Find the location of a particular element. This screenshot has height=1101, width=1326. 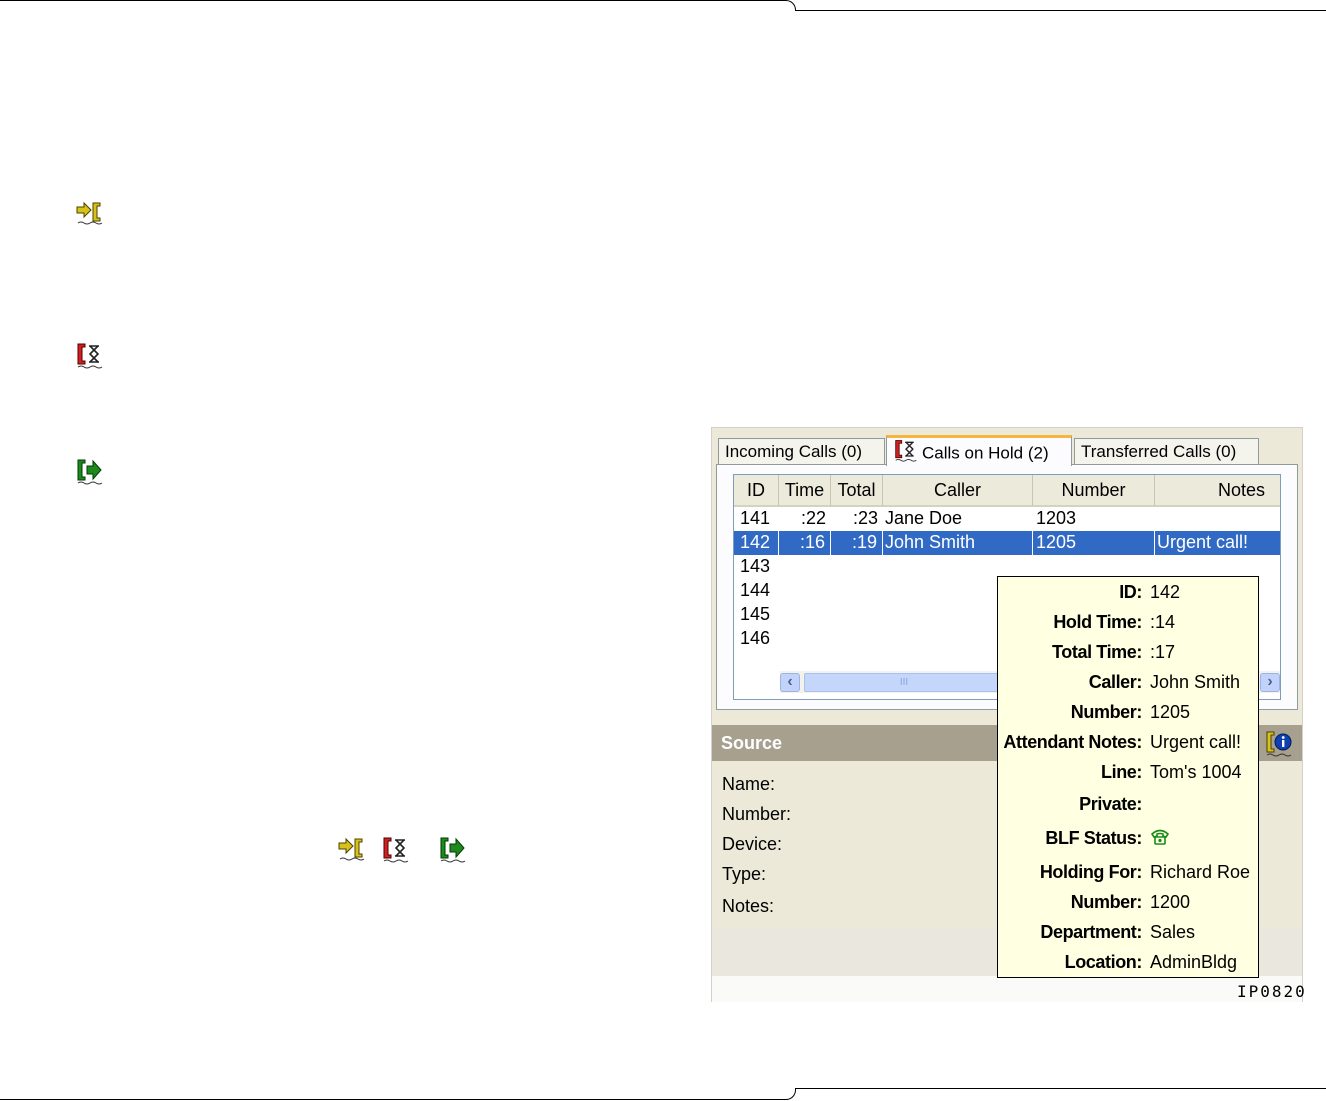

tooltip-value: 1205 is located at coordinates (1170, 712).